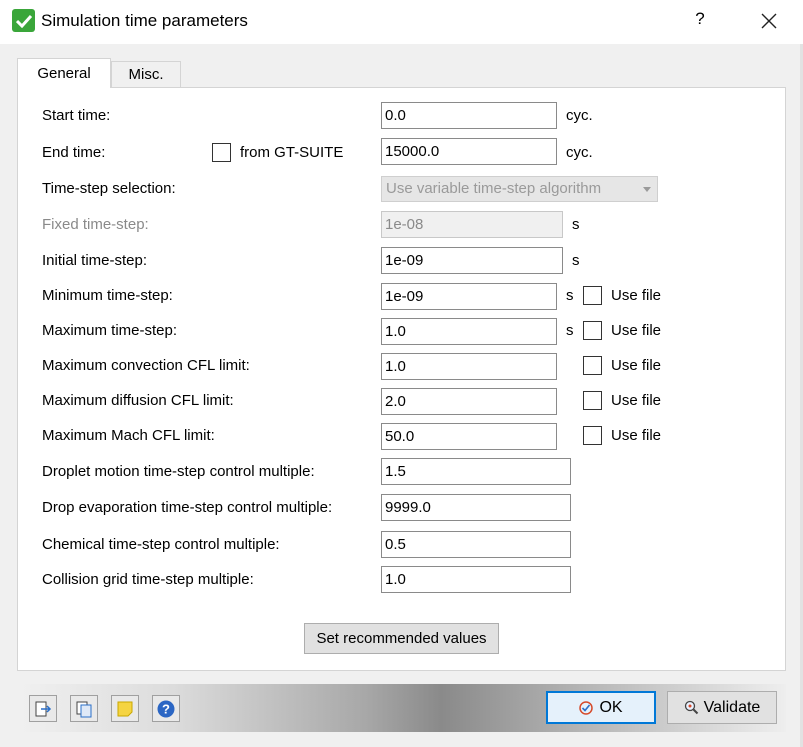 Image resolution: width=803 pixels, height=747 pixels. I want to click on help-icon: ?, so click(166, 708).